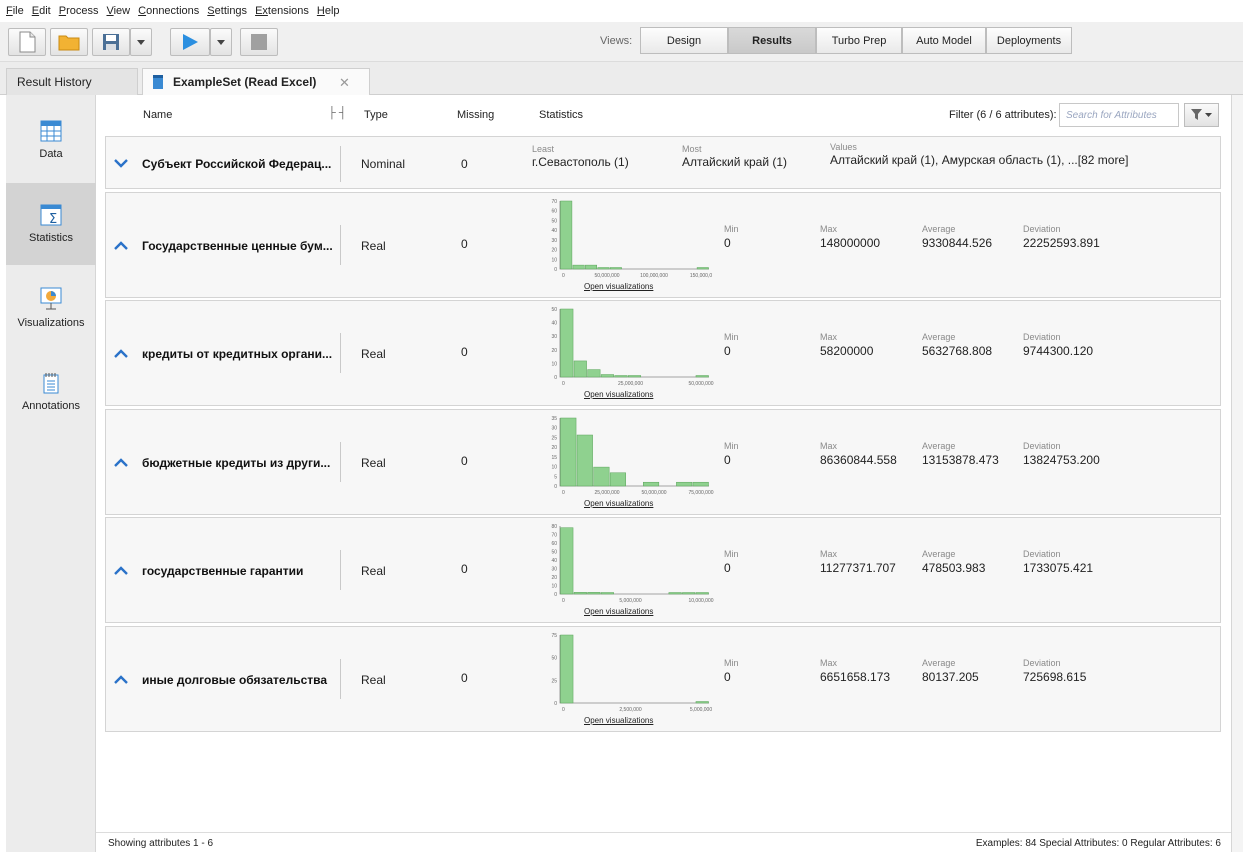 The width and height of the screenshot is (1243, 852). Describe the element at coordinates (1061, 243) in the screenshot. I see `deviation-value: 22252593.891` at that location.